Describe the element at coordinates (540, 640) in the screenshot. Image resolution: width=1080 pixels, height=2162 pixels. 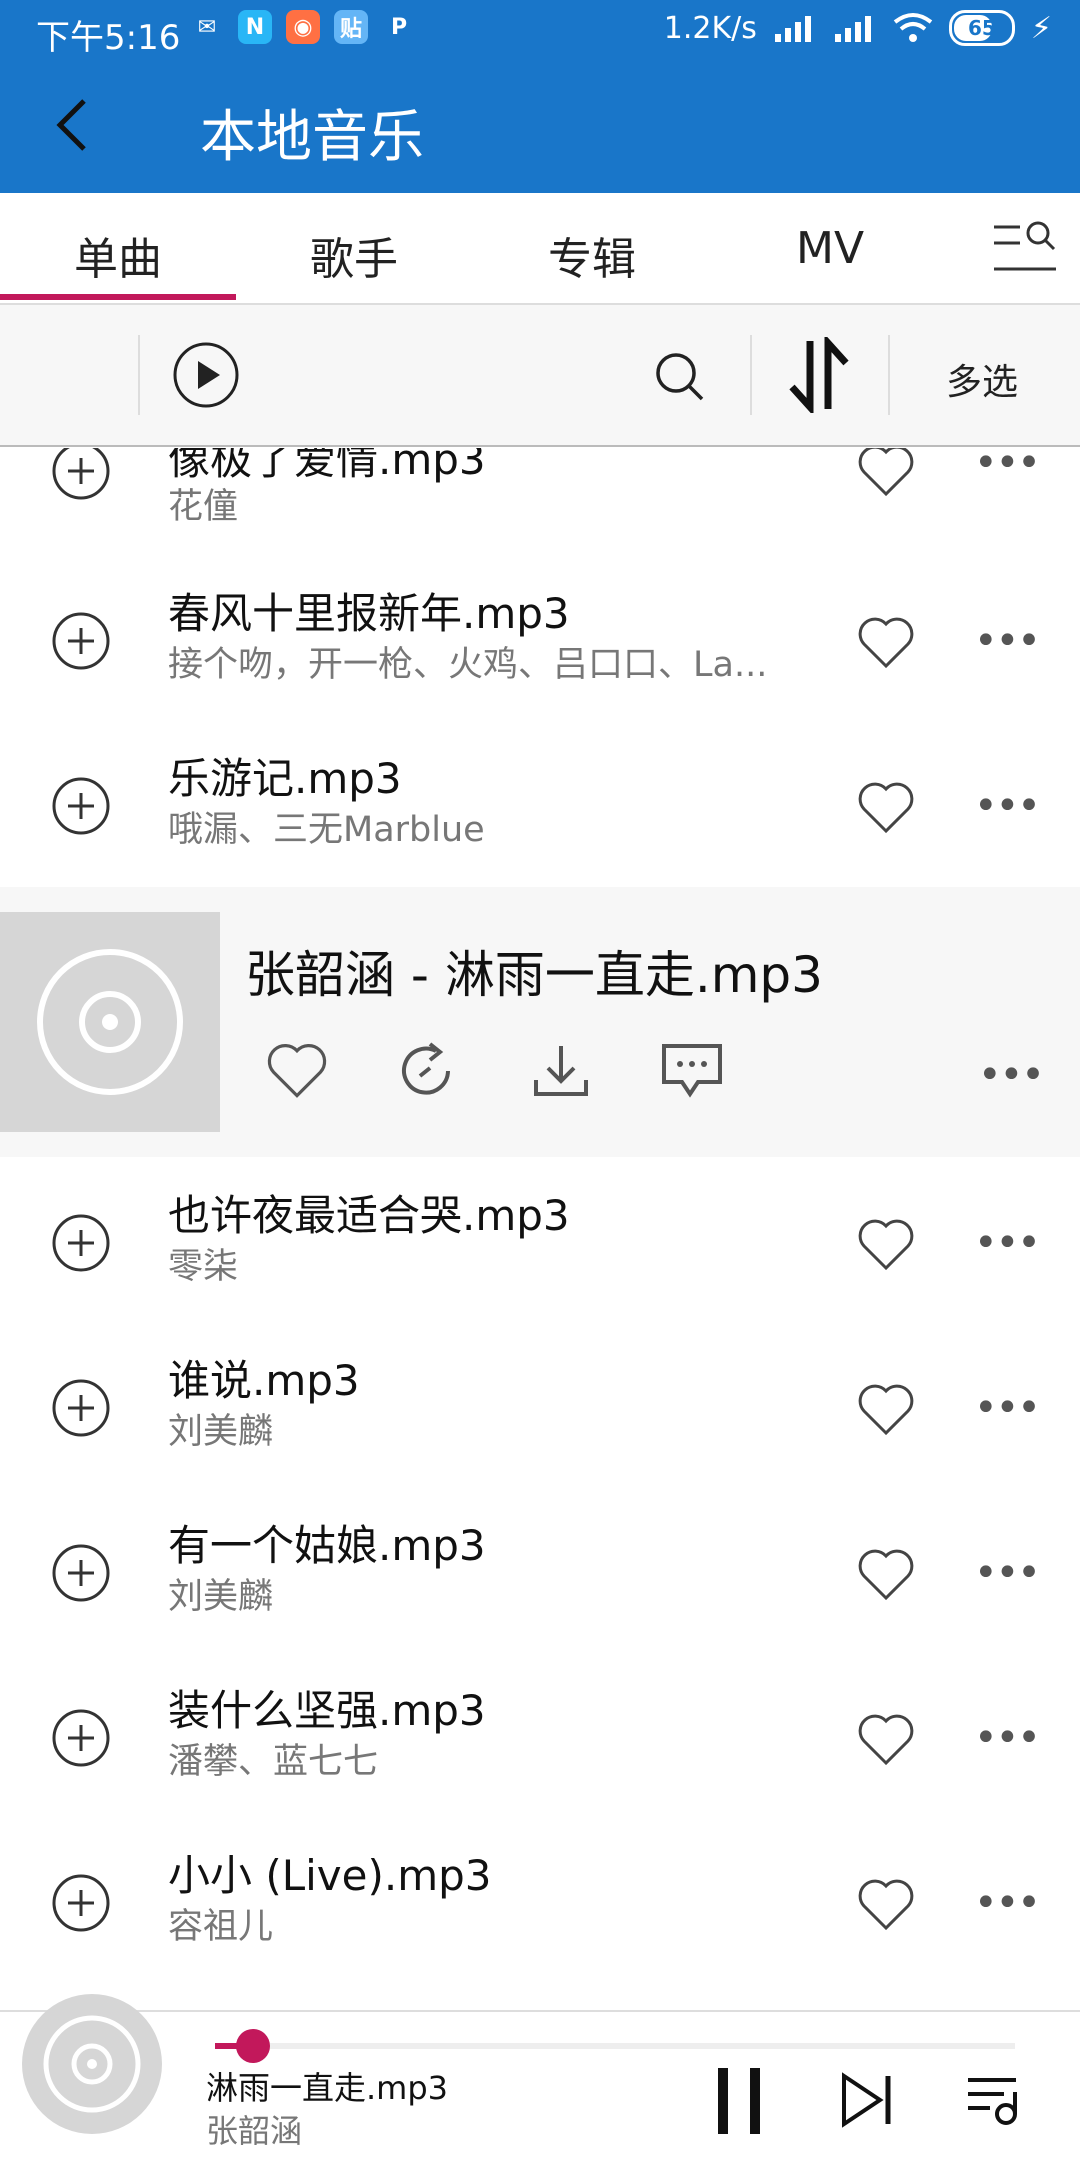
I see `list-item: 春风十里报新年.mp3 接个吻，开一枪、火鸡、吕口口、La... •••` at that location.